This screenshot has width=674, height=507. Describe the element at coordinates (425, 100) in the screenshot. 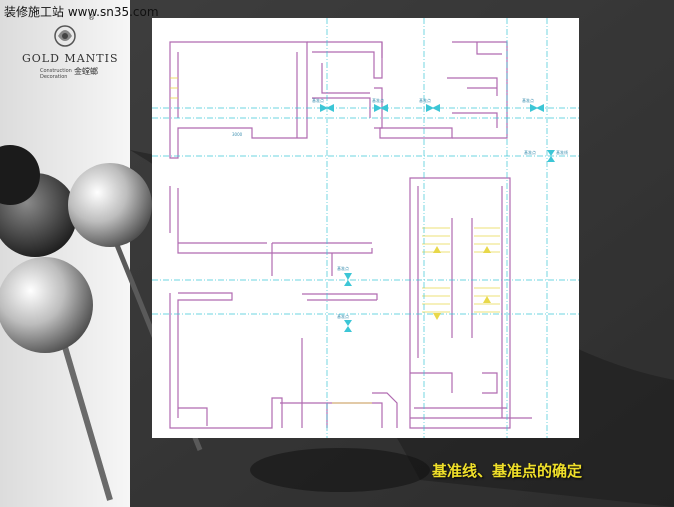

I see `plan-point-label-3: 基准点` at that location.